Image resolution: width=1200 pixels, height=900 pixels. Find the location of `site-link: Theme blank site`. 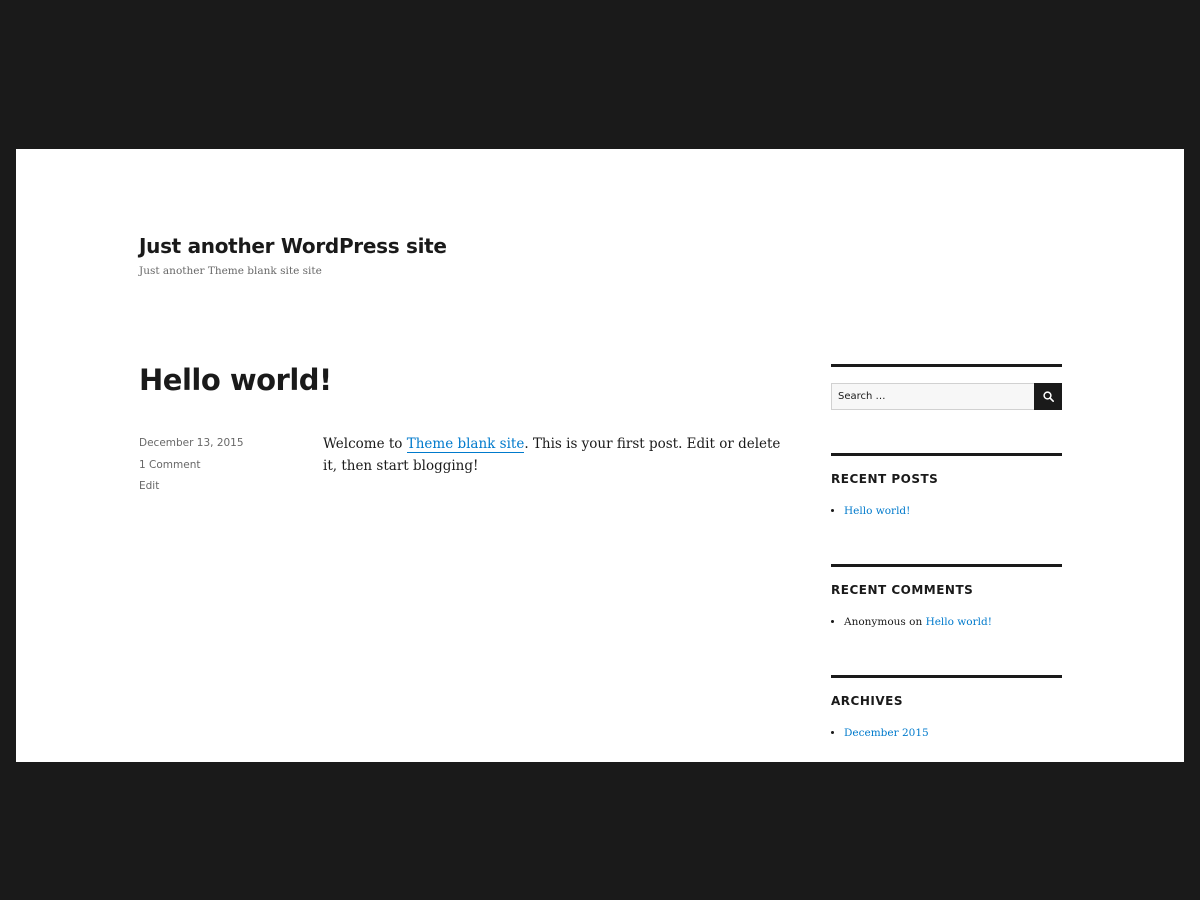

site-link: Theme blank site is located at coordinates (465, 444).